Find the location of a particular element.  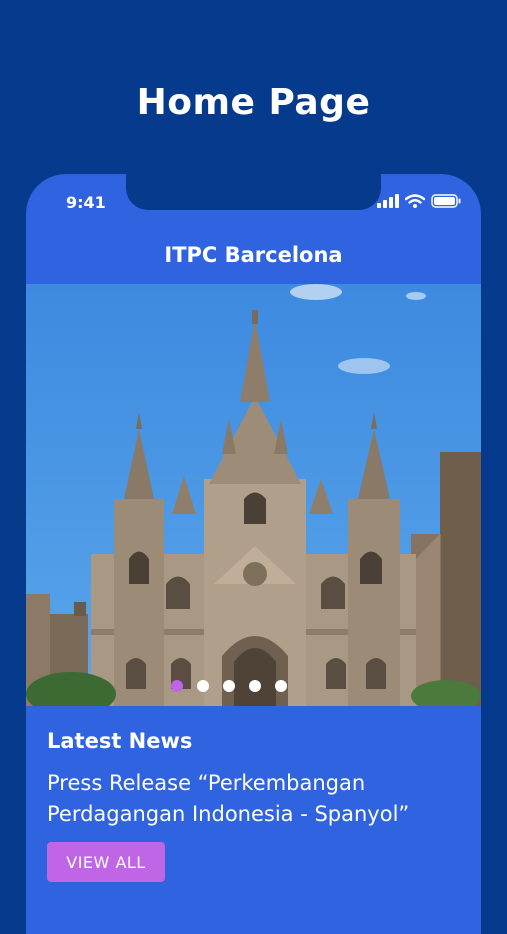

status-time: 9:41 is located at coordinates (86, 202).